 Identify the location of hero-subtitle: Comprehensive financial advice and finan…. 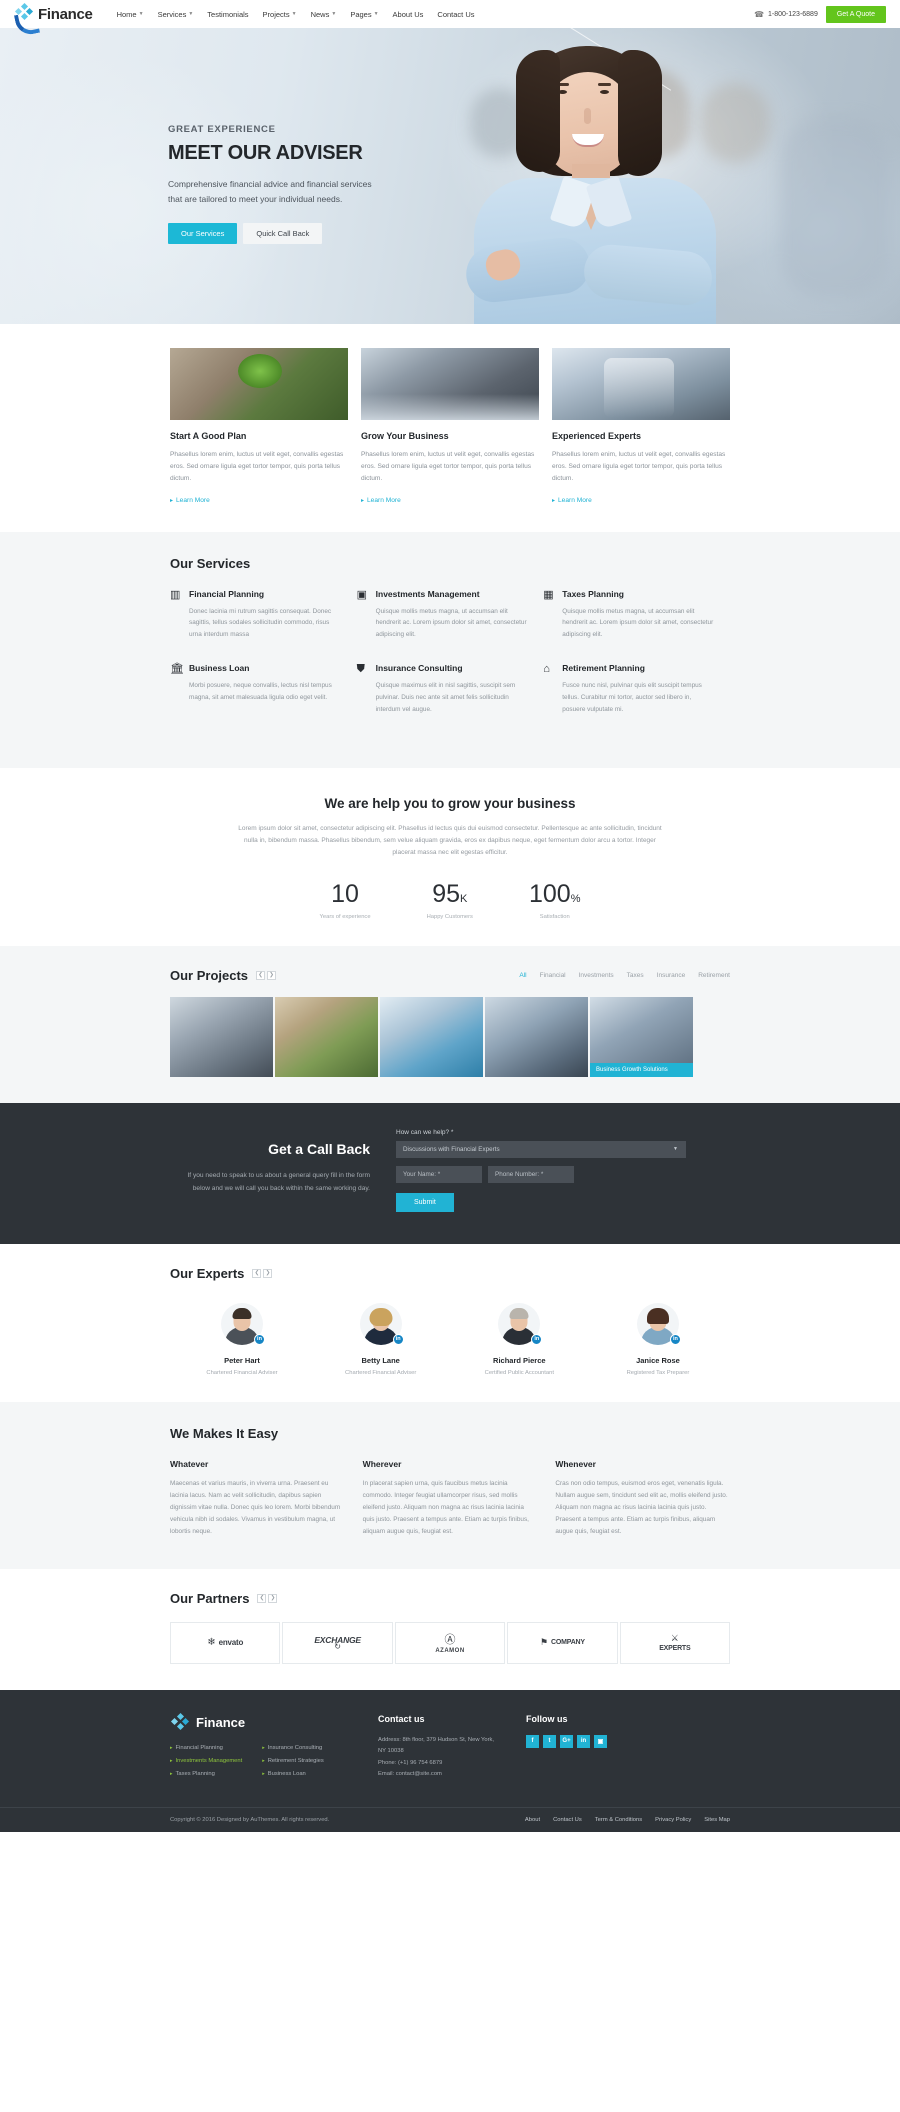
(270, 191).